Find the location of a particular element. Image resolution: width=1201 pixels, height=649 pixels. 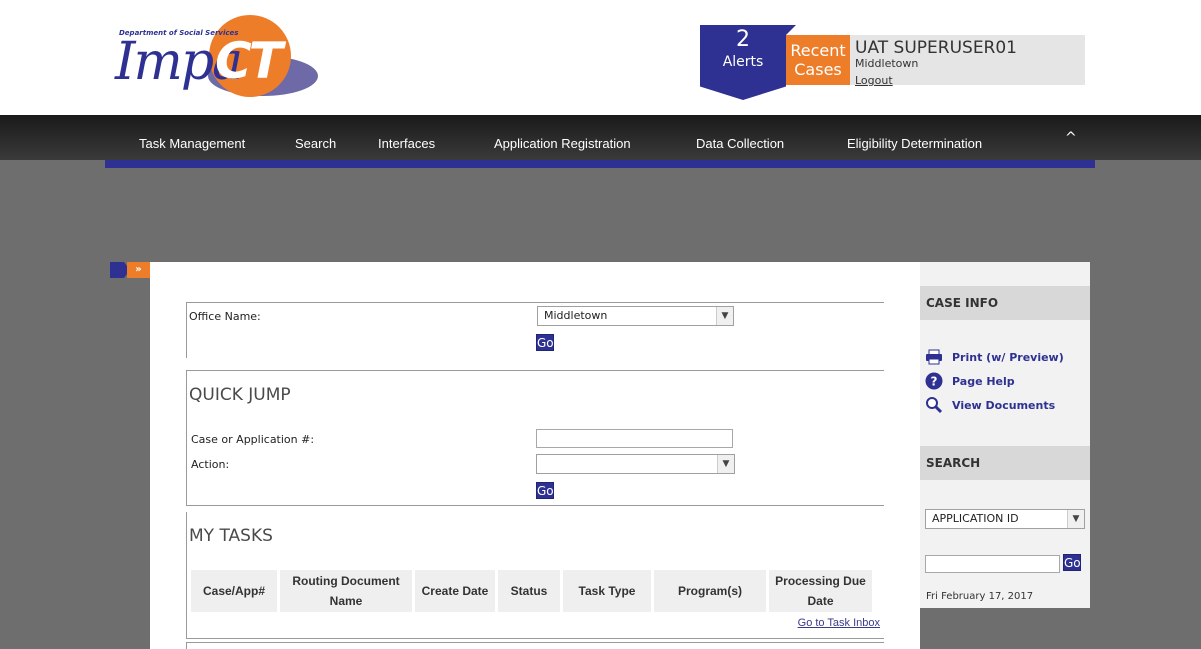

my-tasks-title: MY TASKS is located at coordinates (231, 536).